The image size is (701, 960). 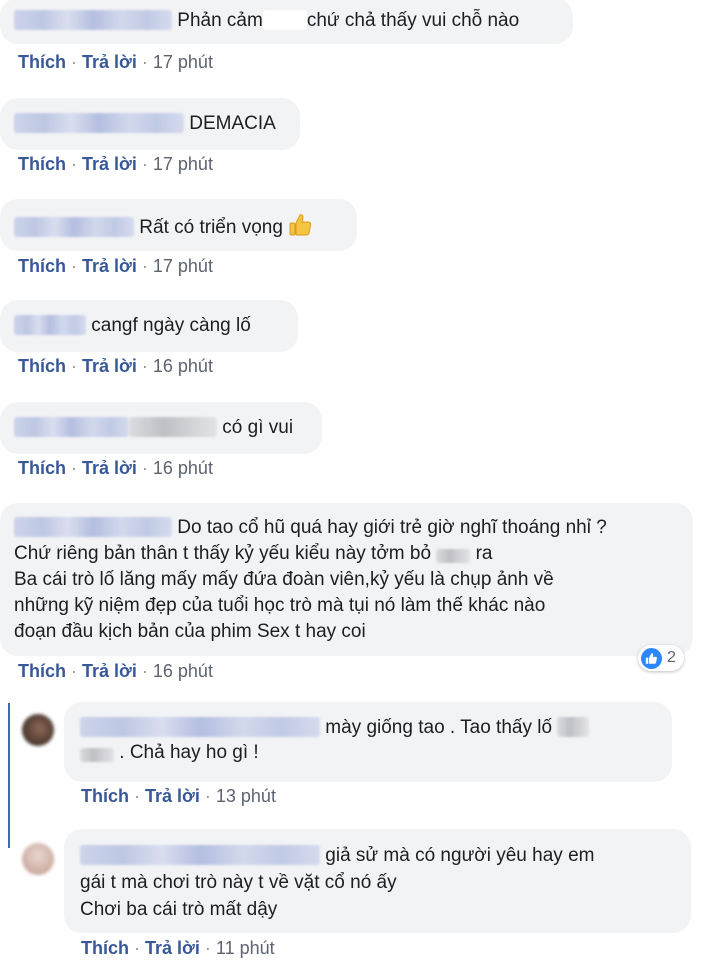 What do you see at coordinates (484, 553) in the screenshot?
I see `comment-text: ra` at bounding box center [484, 553].